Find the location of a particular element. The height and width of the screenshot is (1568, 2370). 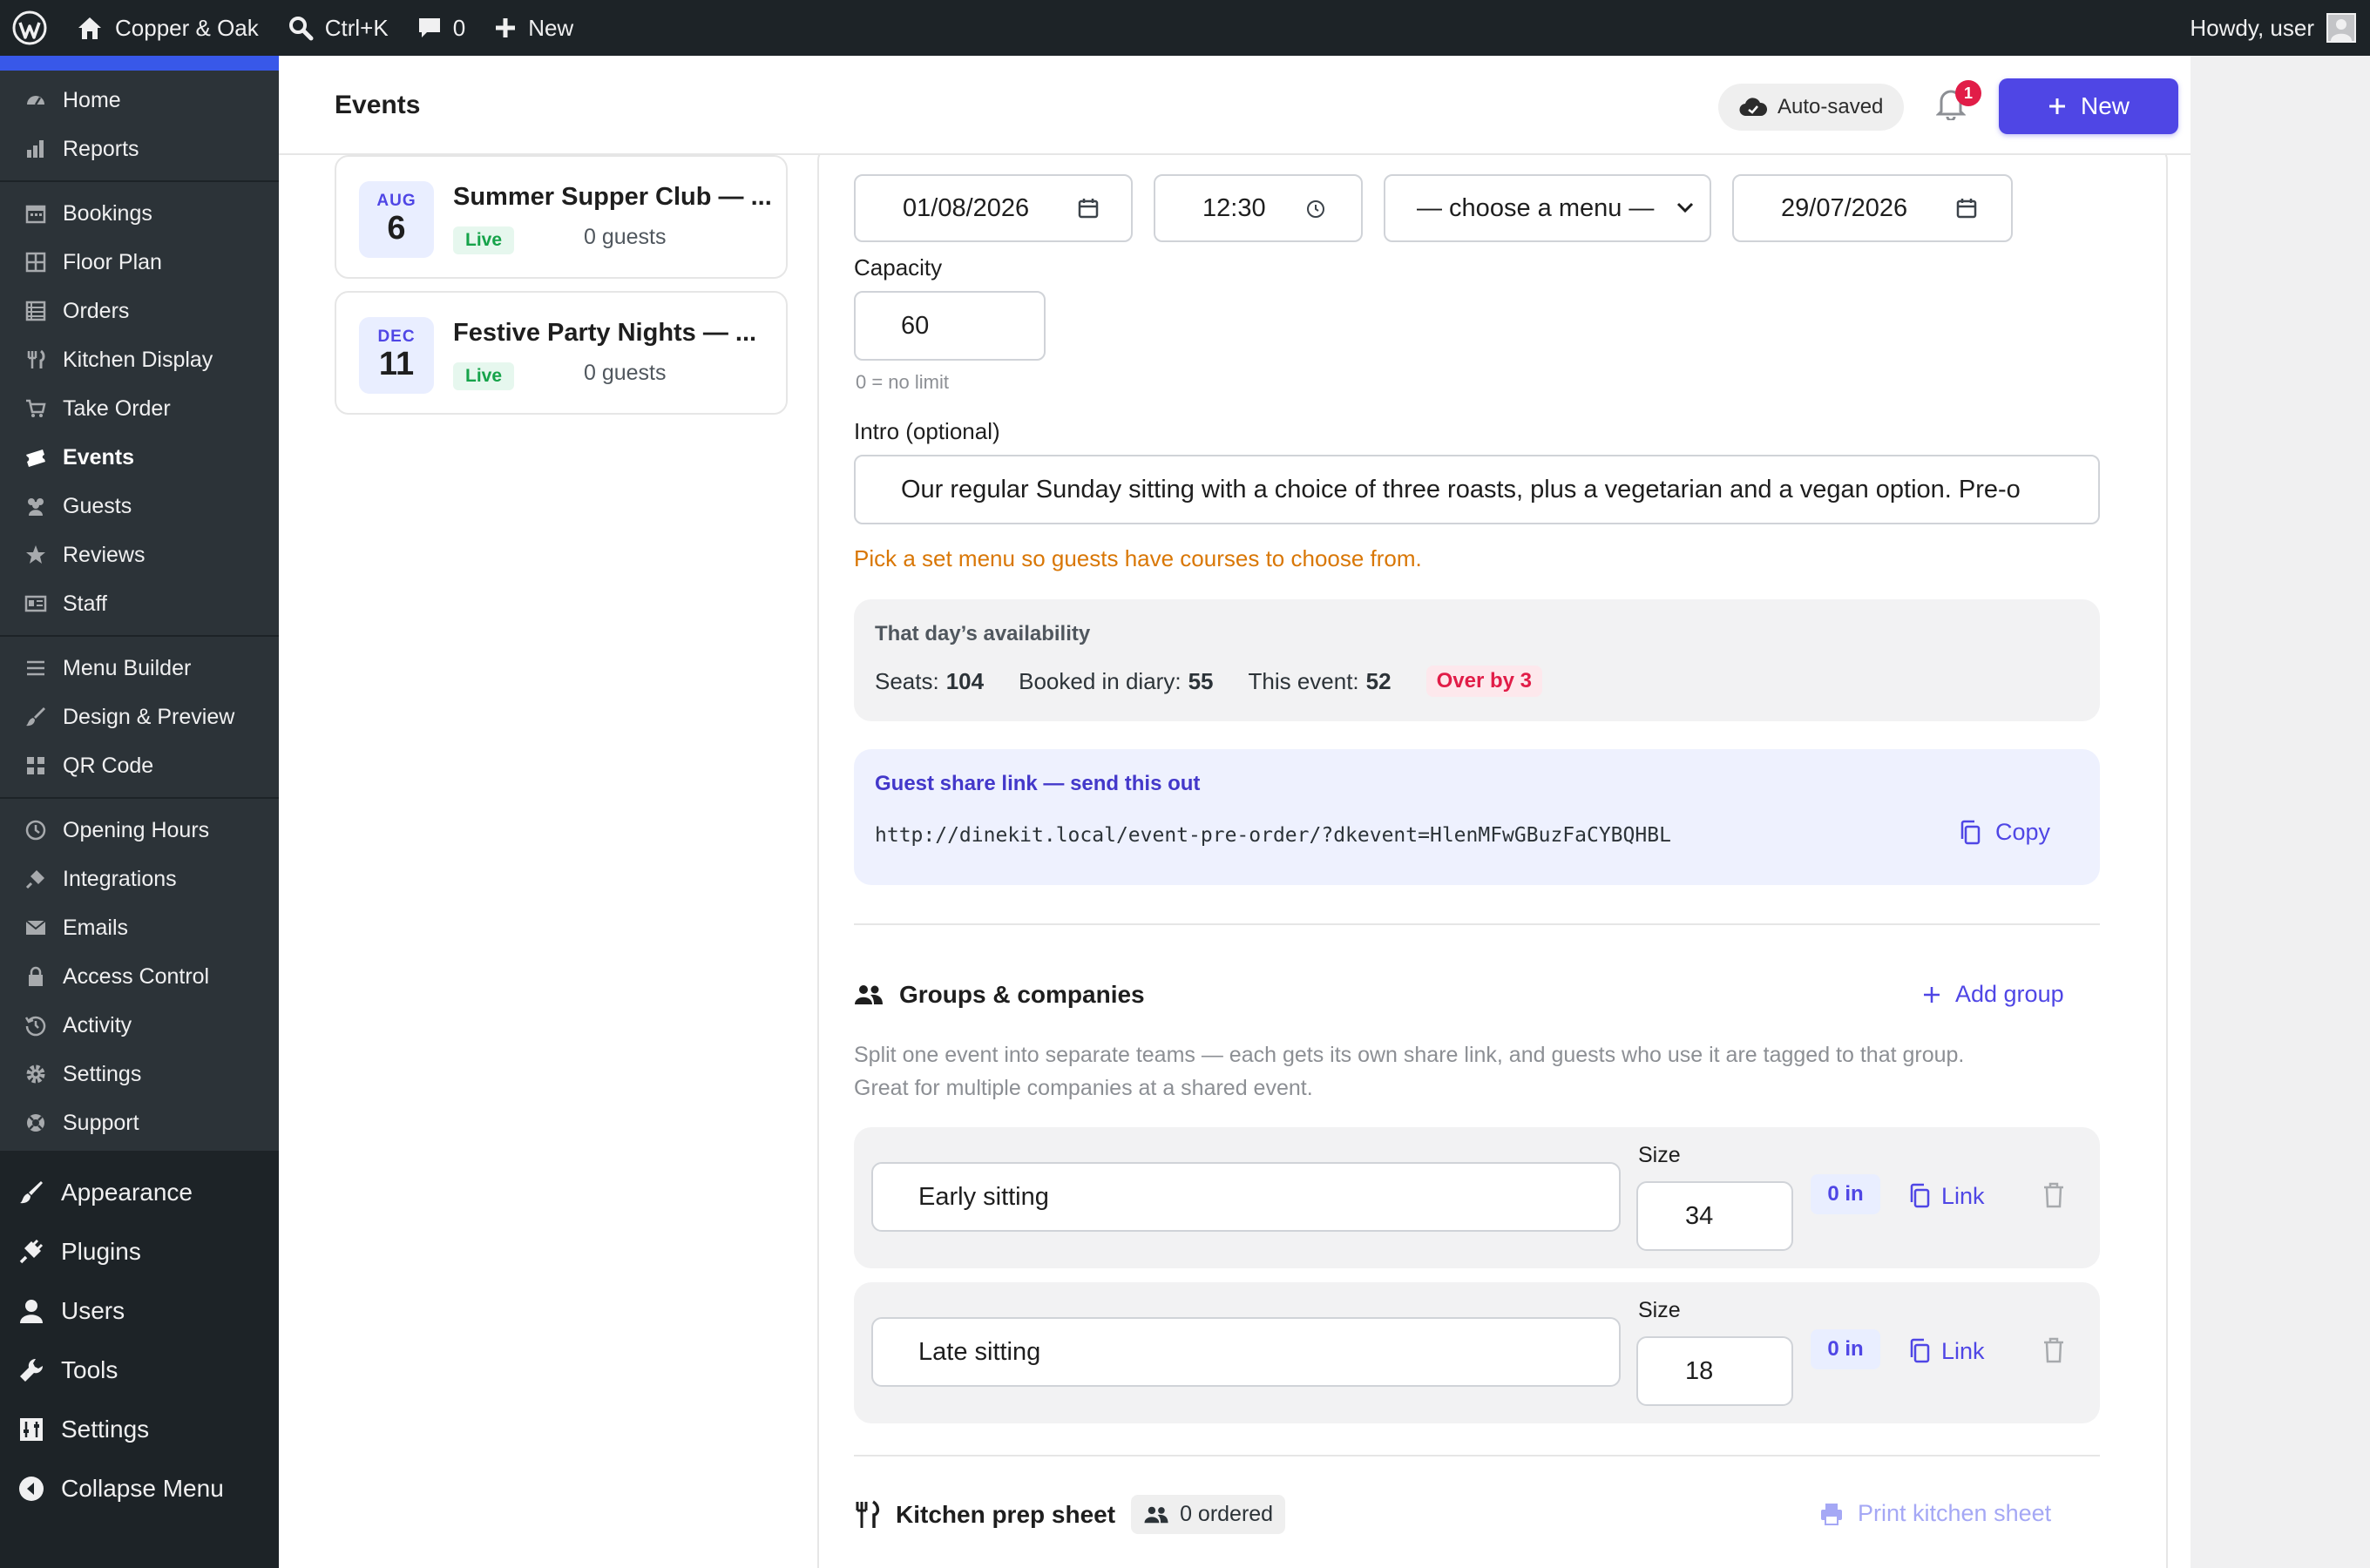

group-size-input: 34 is located at coordinates (1714, 1216).